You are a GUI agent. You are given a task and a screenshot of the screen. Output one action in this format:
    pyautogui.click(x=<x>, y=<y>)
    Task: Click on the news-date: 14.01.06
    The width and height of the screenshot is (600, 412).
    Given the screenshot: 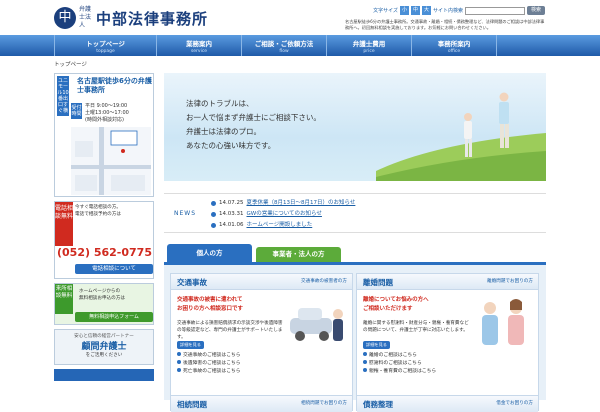 What is the action you would take?
    pyautogui.click(x=231, y=225)
    